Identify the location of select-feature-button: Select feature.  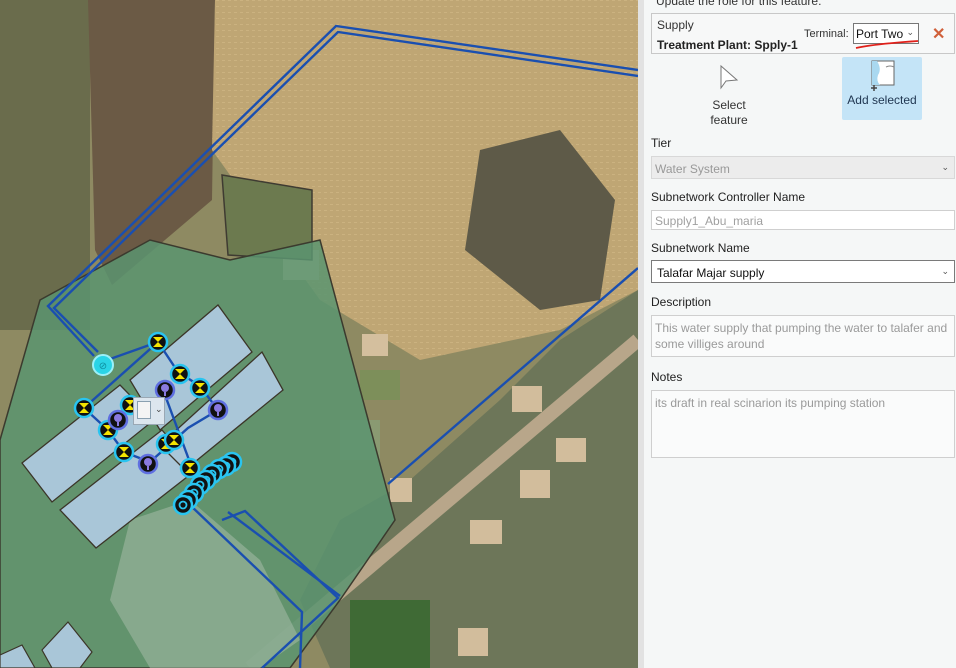
(729, 94).